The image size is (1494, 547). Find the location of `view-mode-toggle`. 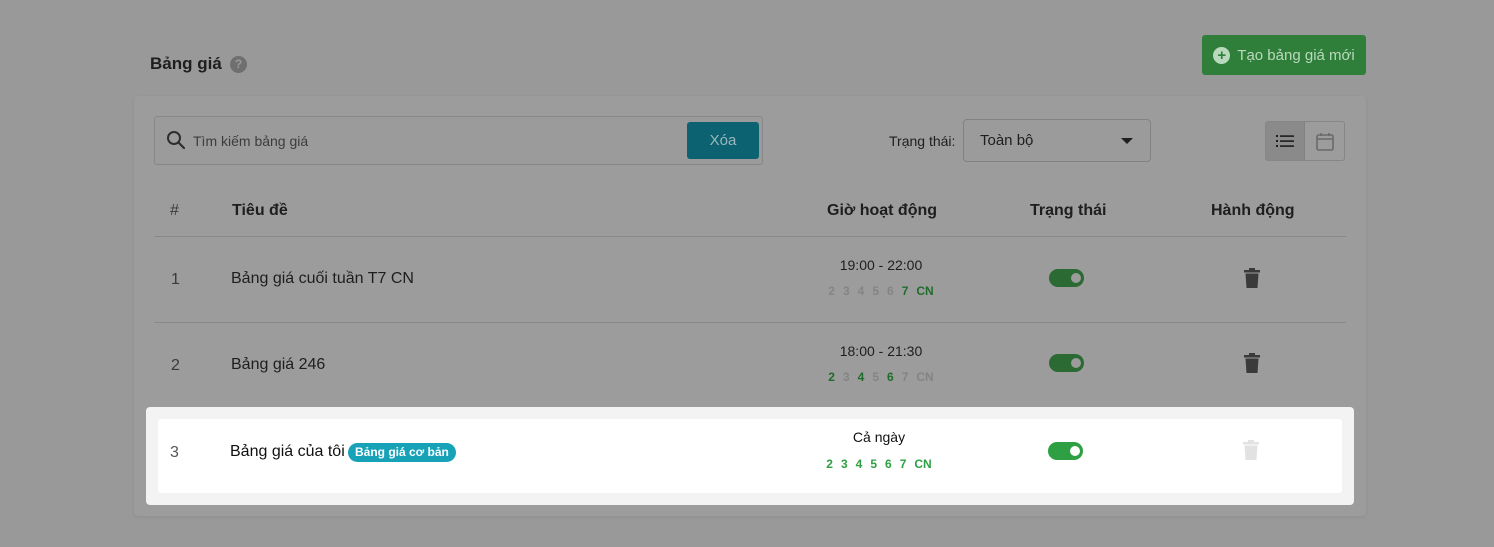

view-mode-toggle is located at coordinates (1305, 141).